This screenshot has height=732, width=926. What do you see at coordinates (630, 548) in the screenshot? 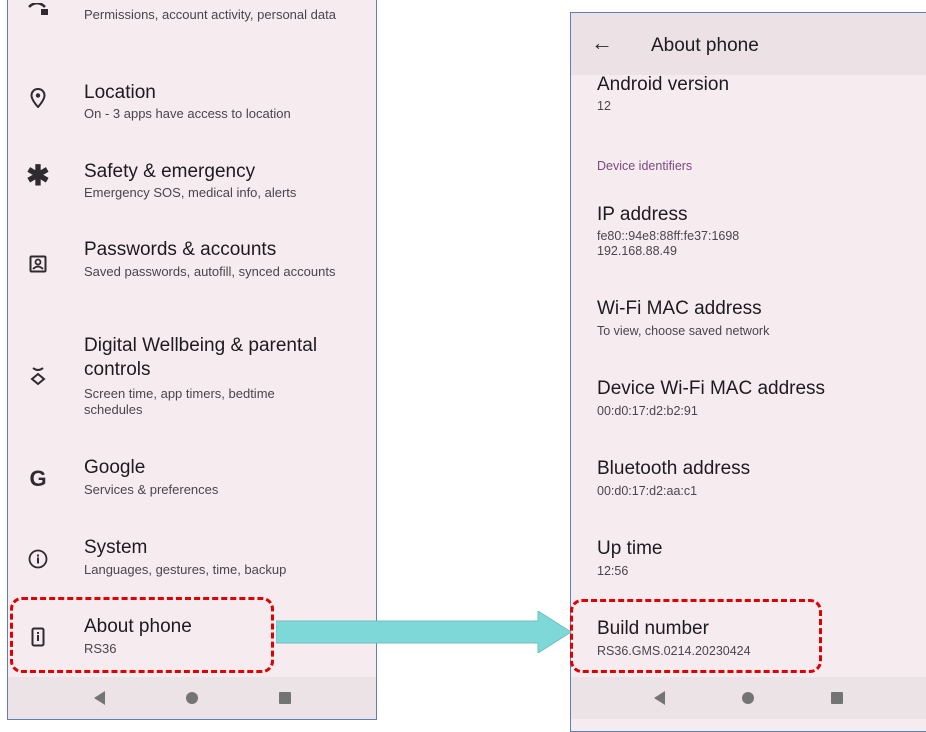
I see `uptime-title: Up time` at bounding box center [630, 548].